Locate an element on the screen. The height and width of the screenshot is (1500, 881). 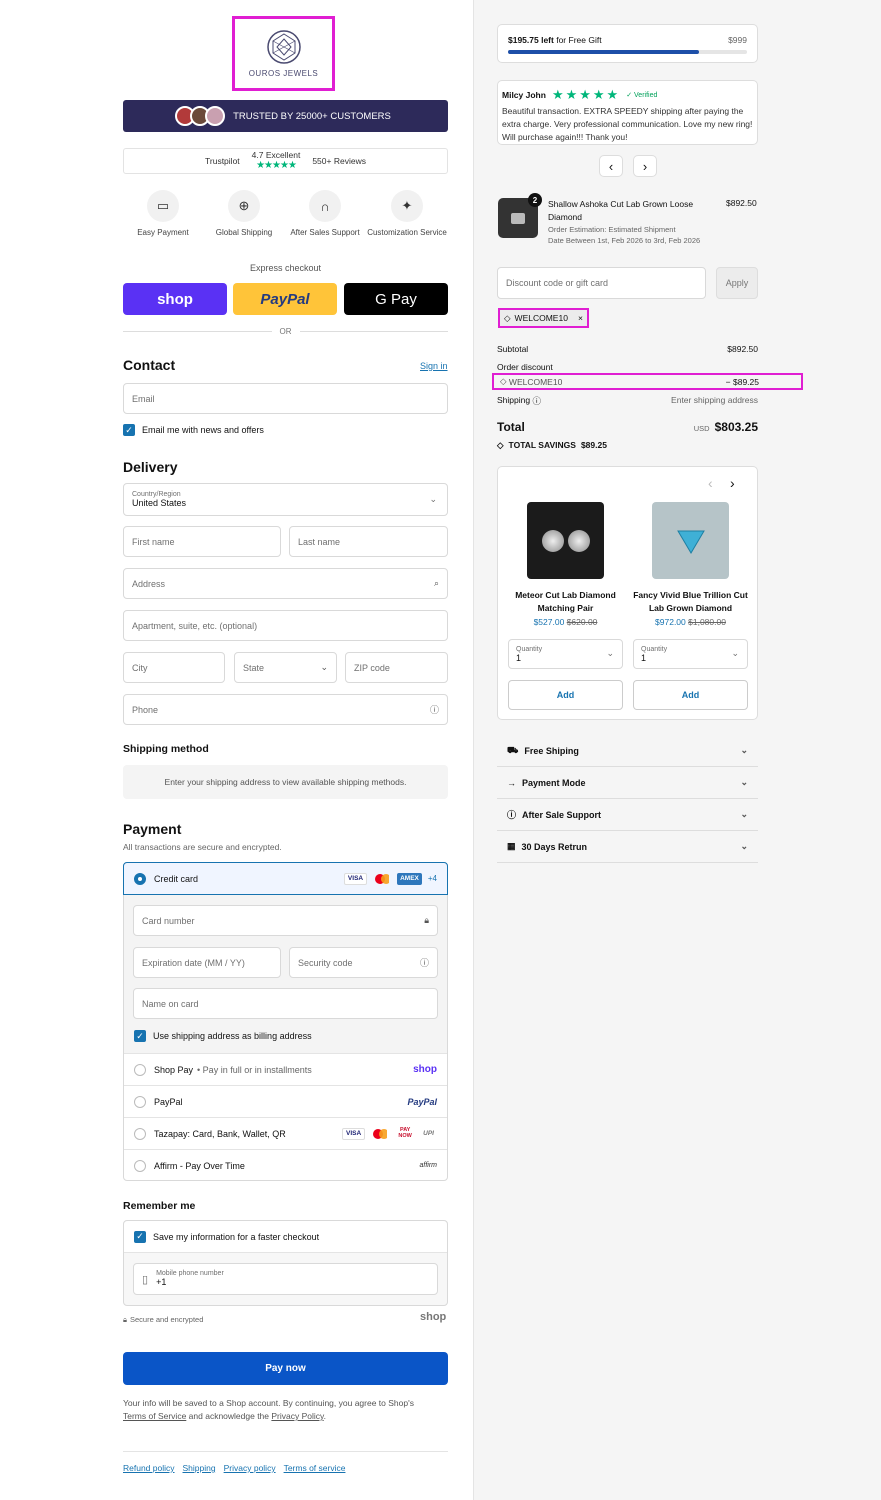
shipping-link: Shipping is located at coordinates (199, 1468).